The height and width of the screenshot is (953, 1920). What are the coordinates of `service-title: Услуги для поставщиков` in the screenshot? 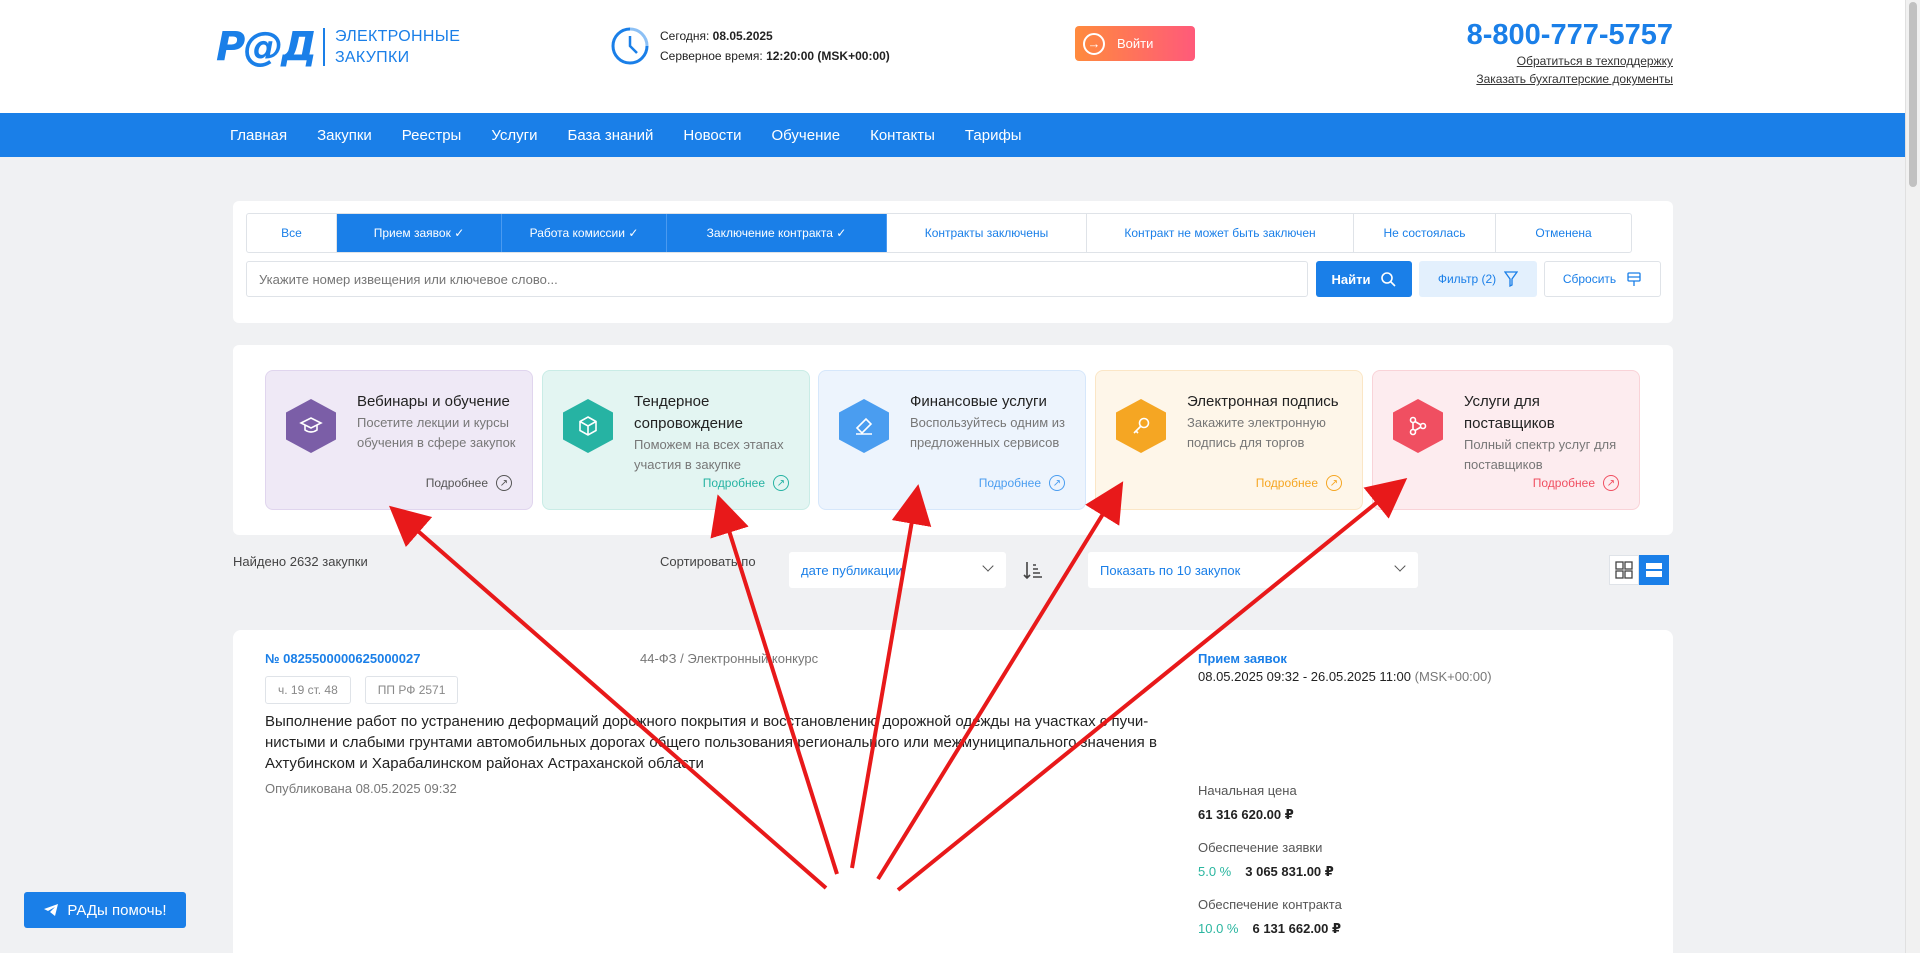 It's located at (1509, 412).